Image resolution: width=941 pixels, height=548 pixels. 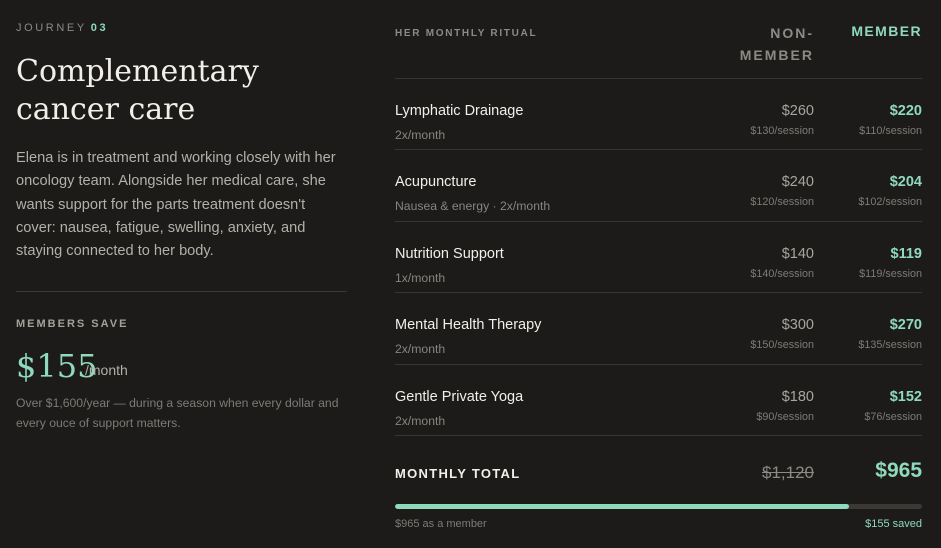 What do you see at coordinates (905, 325) in the screenshot?
I see `member-price: $270` at bounding box center [905, 325].